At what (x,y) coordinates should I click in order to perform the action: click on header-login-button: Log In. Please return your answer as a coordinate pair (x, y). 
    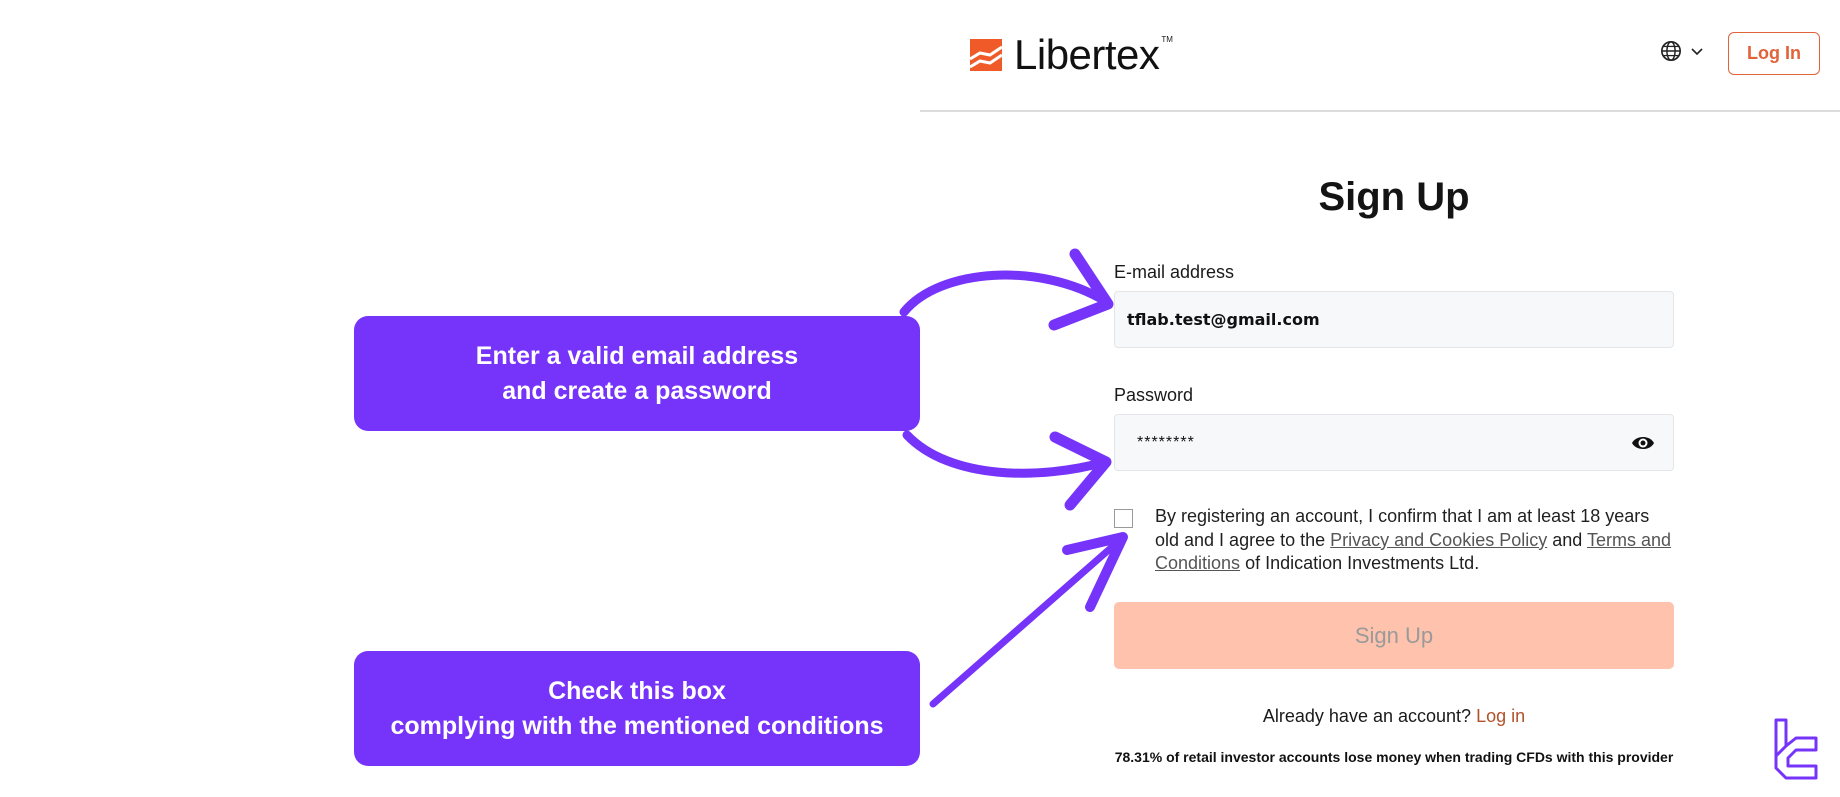
    Looking at the image, I should click on (1774, 53).